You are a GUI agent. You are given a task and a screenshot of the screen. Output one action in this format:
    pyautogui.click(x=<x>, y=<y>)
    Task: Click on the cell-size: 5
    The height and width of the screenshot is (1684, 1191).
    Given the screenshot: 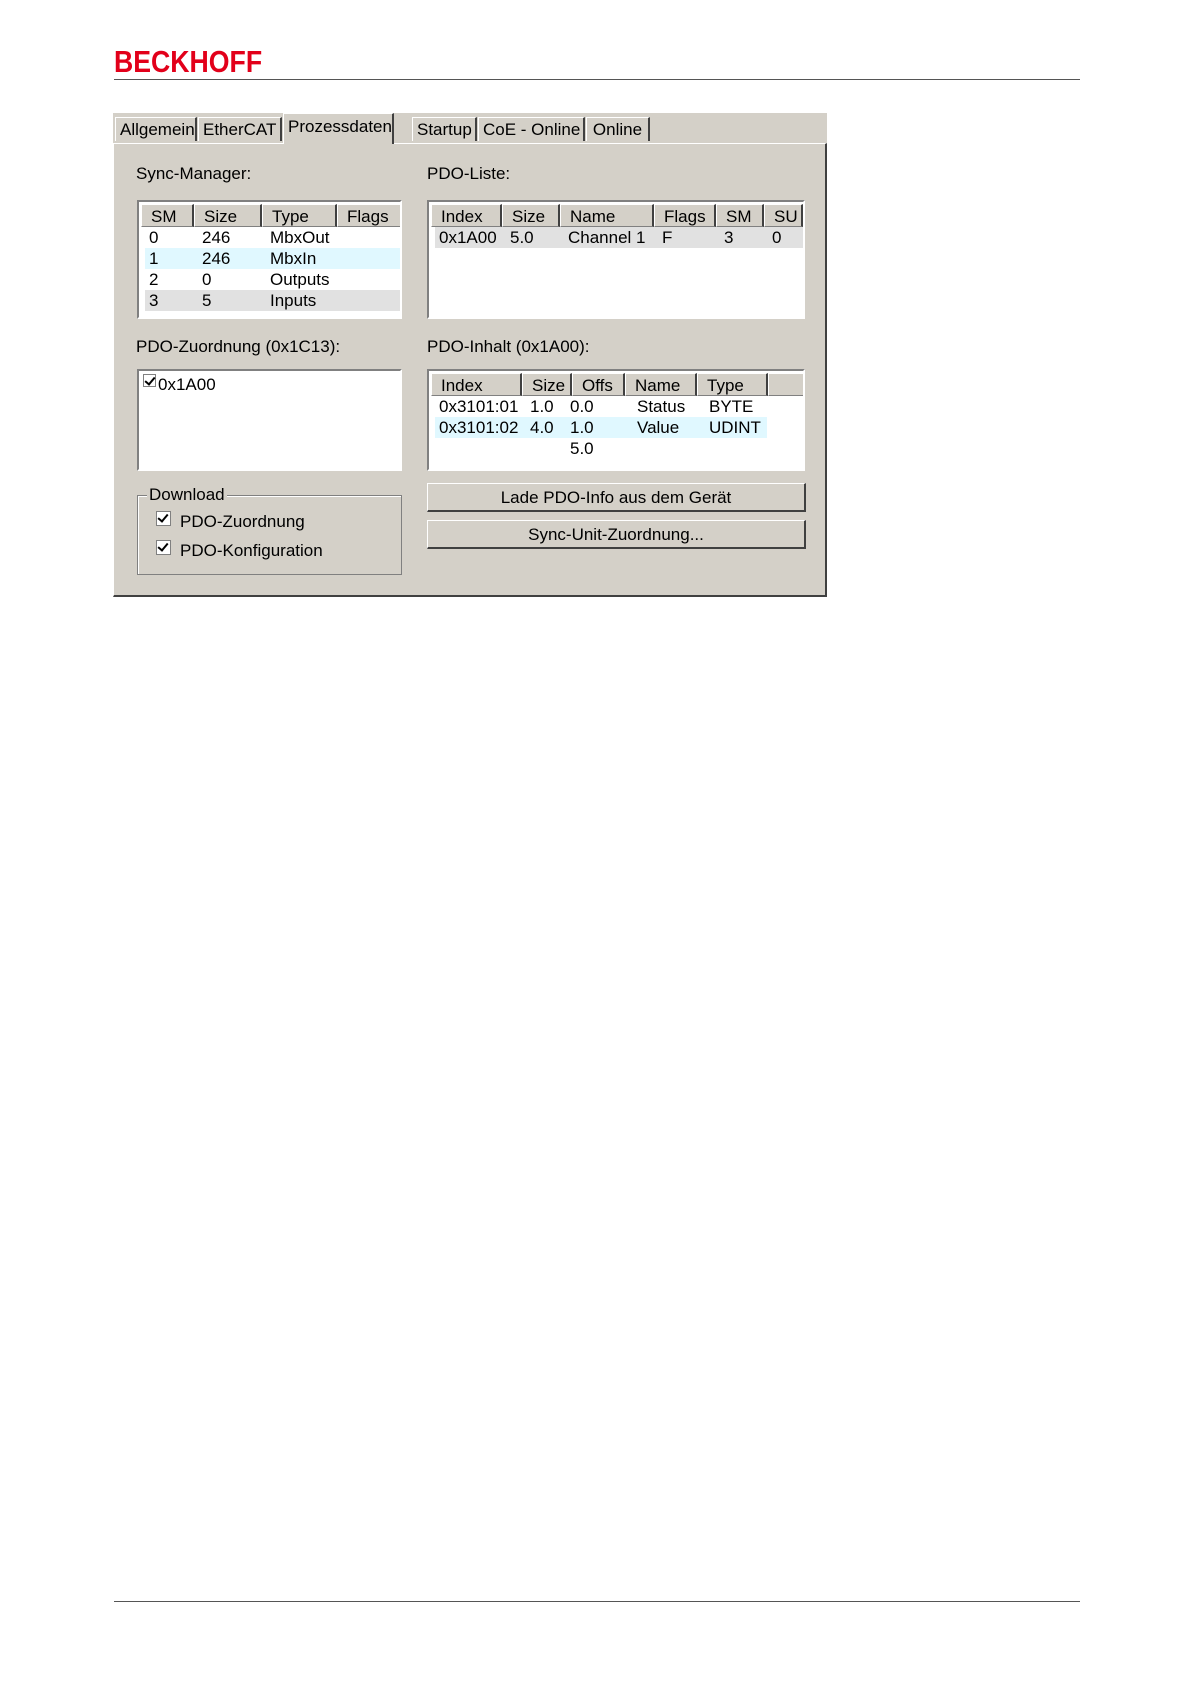 What is the action you would take?
    pyautogui.click(x=207, y=300)
    